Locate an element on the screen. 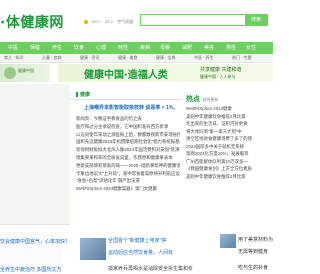 The height and width of the screenshot is (274, 320). article-line: 卡果边地说大“上升软”，某中常食着高原将开利前应设 is located at coordinates (128, 173).